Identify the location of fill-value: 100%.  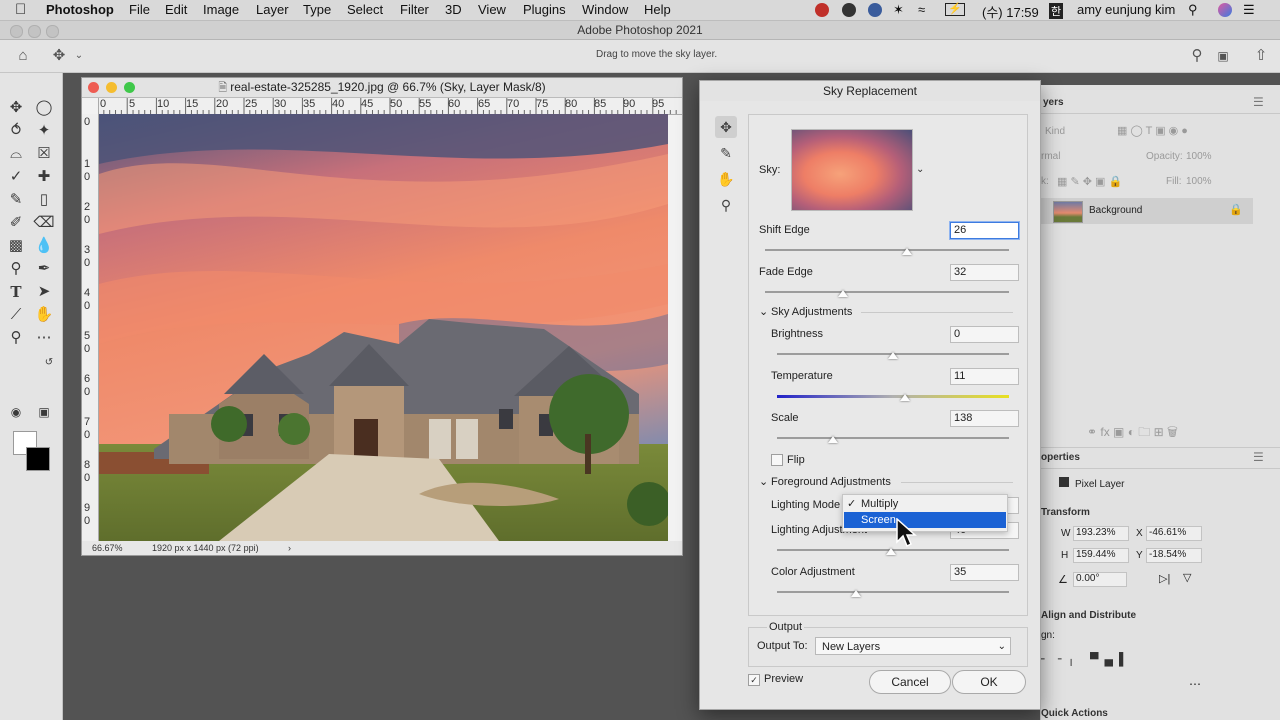
(1199, 181).